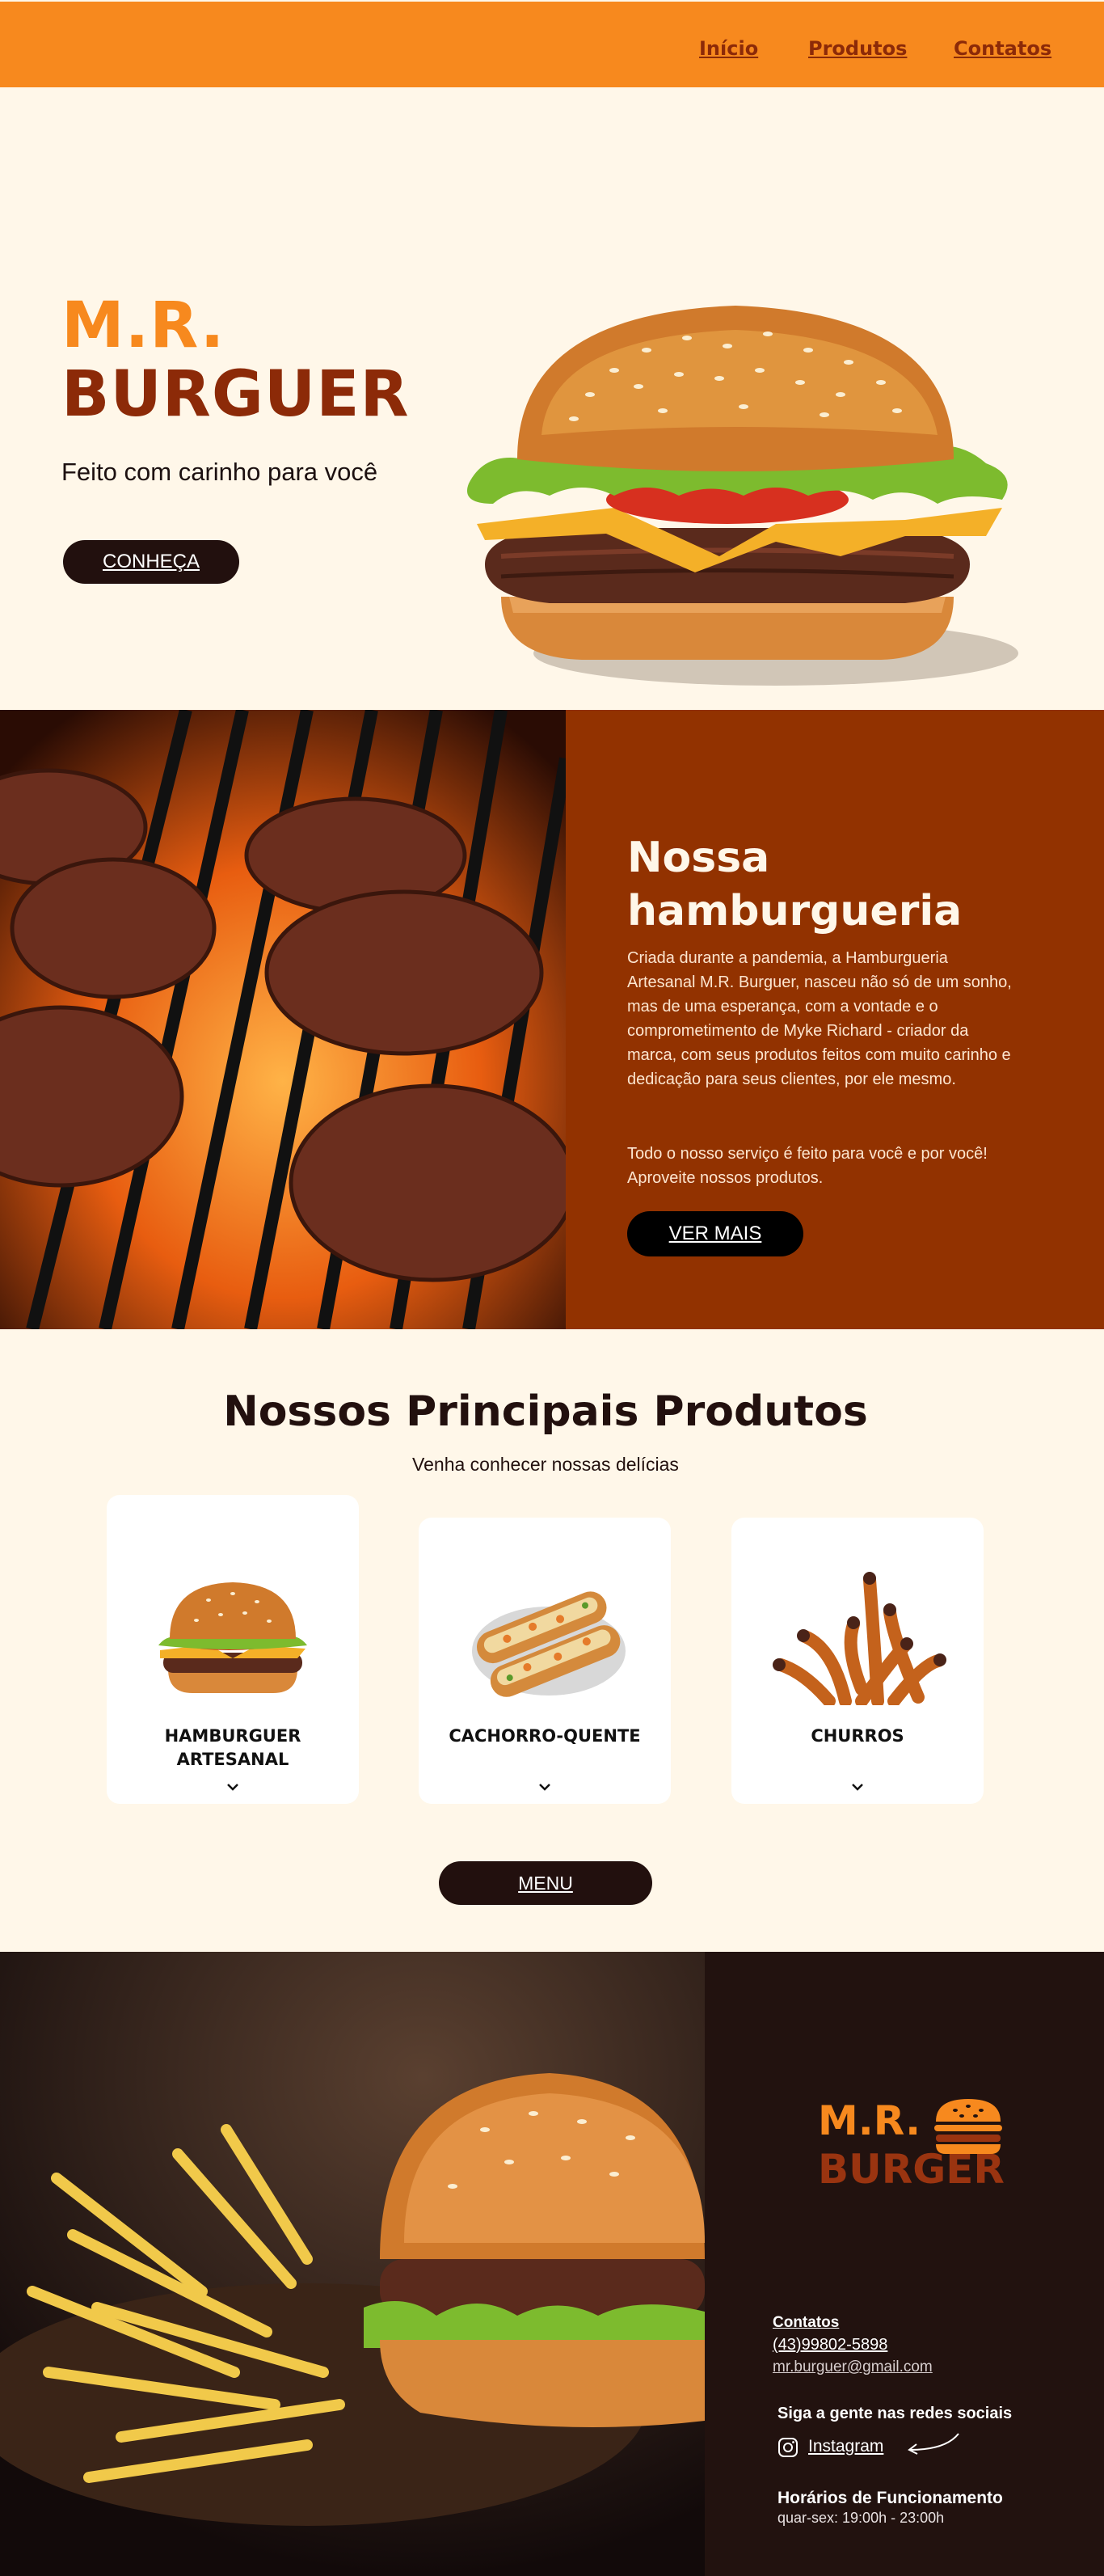 The image size is (1104, 2576). I want to click on social-heading: Siga a gente nas redes sociais, so click(895, 2413).